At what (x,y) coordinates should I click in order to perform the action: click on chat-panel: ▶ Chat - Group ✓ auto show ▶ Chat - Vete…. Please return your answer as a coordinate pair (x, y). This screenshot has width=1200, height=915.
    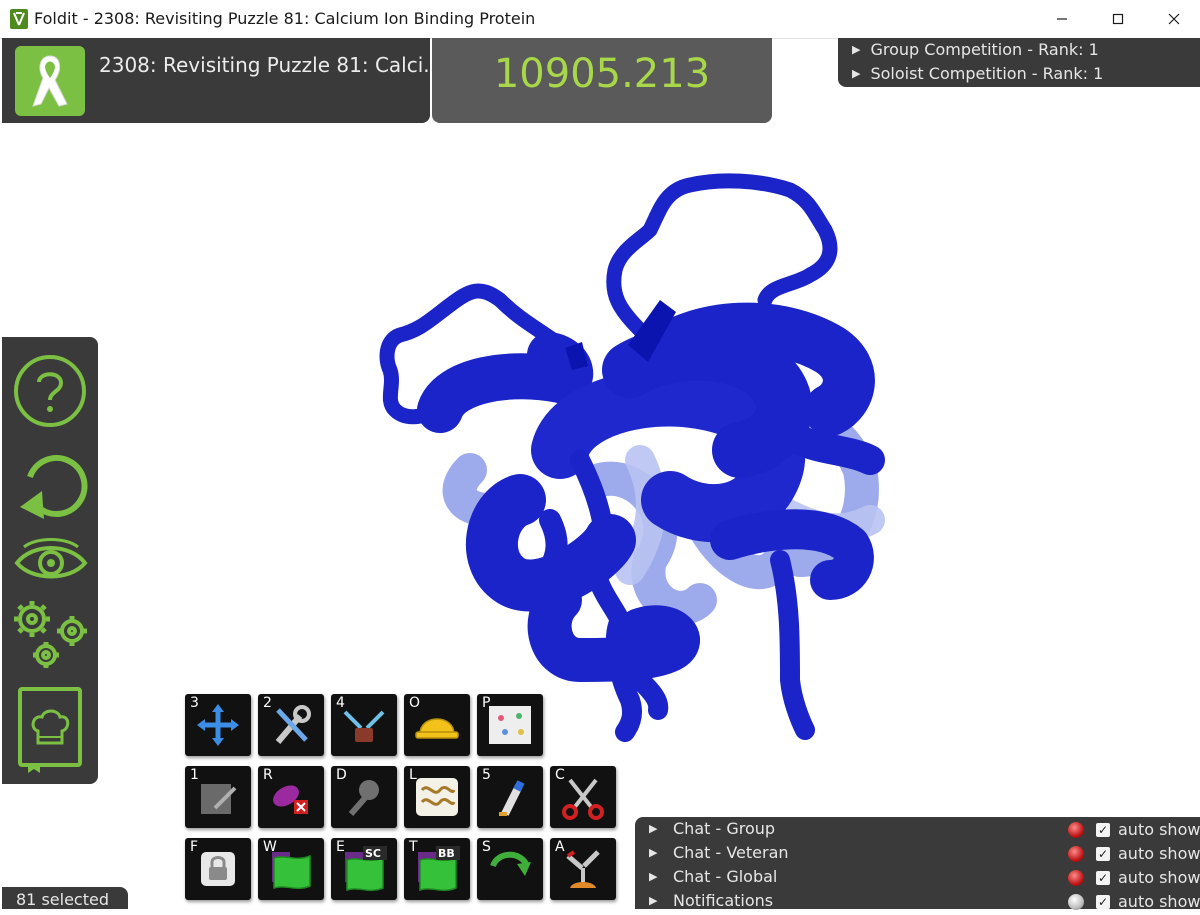
    Looking at the image, I should click on (917, 864).